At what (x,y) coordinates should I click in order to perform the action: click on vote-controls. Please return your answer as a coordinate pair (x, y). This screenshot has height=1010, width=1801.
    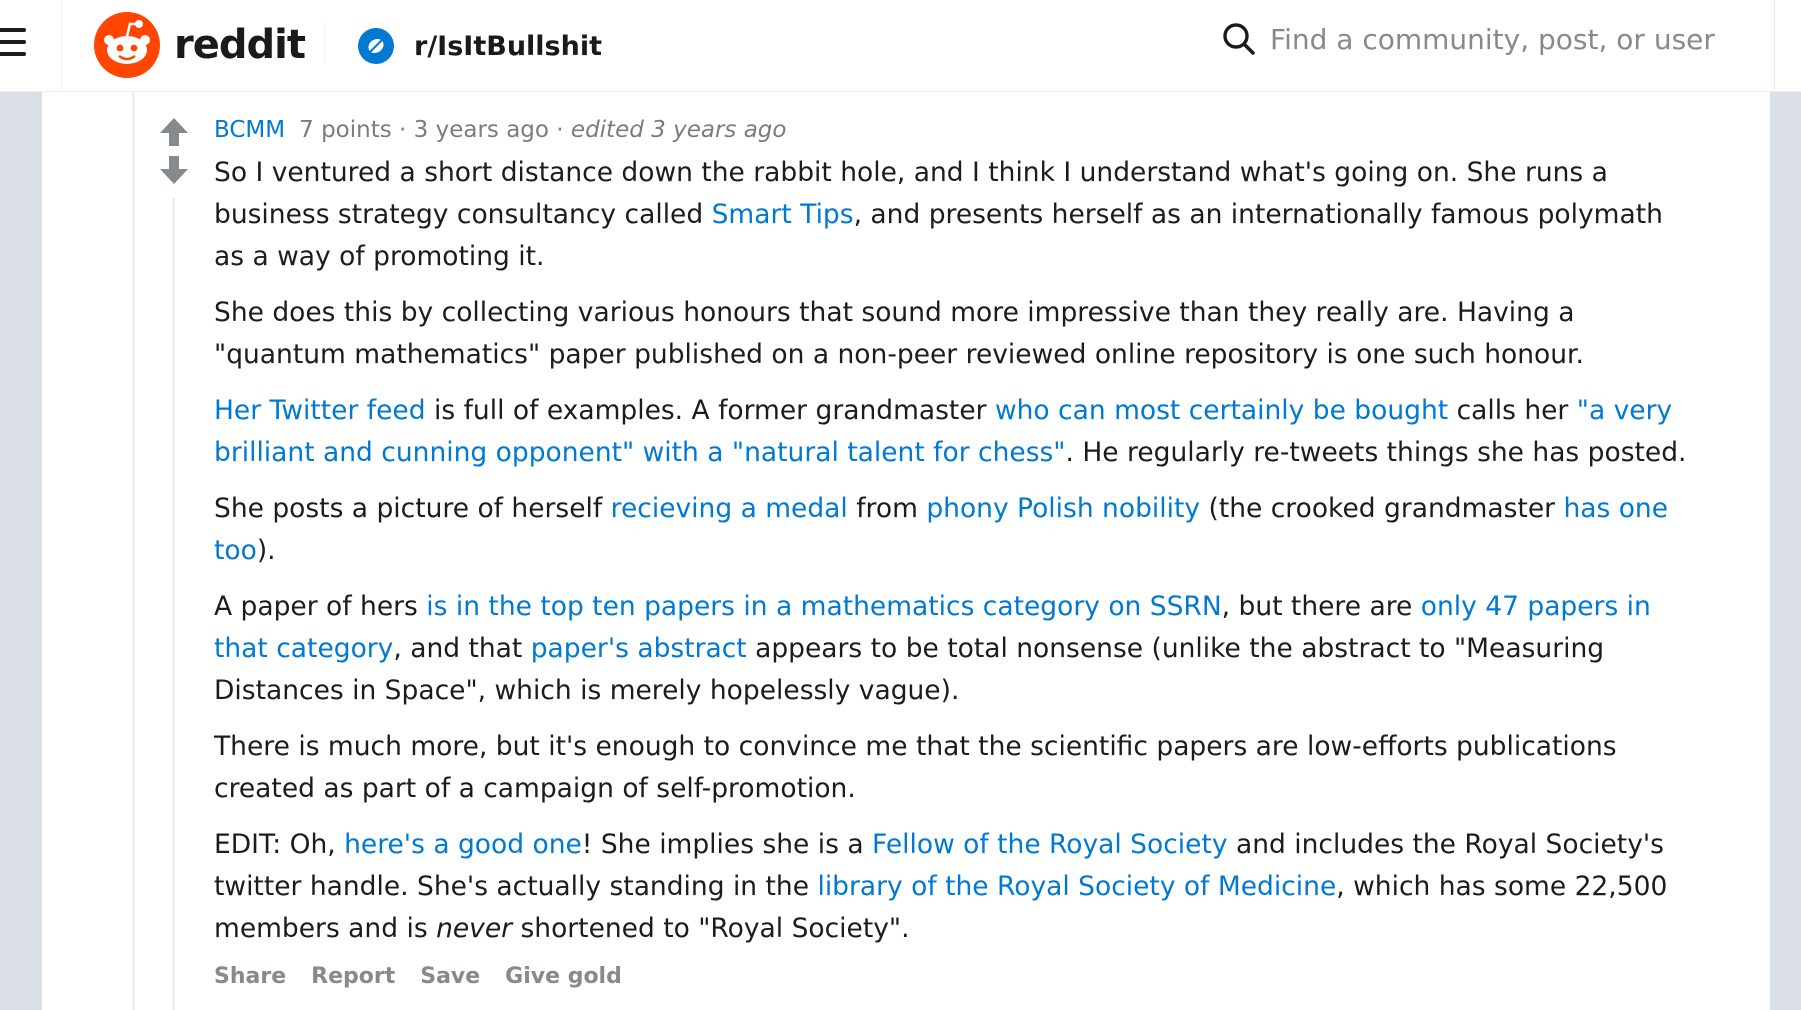
    Looking at the image, I should click on (174, 154).